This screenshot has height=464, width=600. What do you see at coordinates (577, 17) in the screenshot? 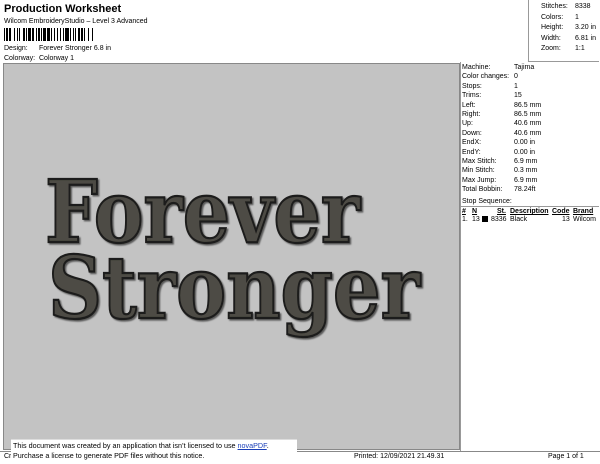
I see `stat-value: 1` at bounding box center [577, 17].